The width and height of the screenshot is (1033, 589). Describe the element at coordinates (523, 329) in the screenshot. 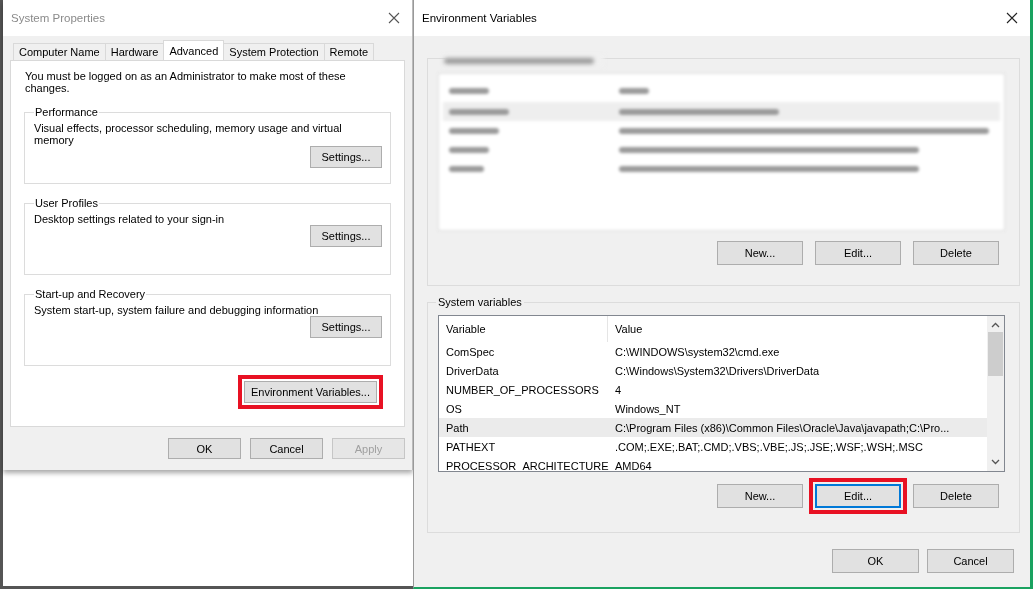

I see `column-header: Variable` at that location.